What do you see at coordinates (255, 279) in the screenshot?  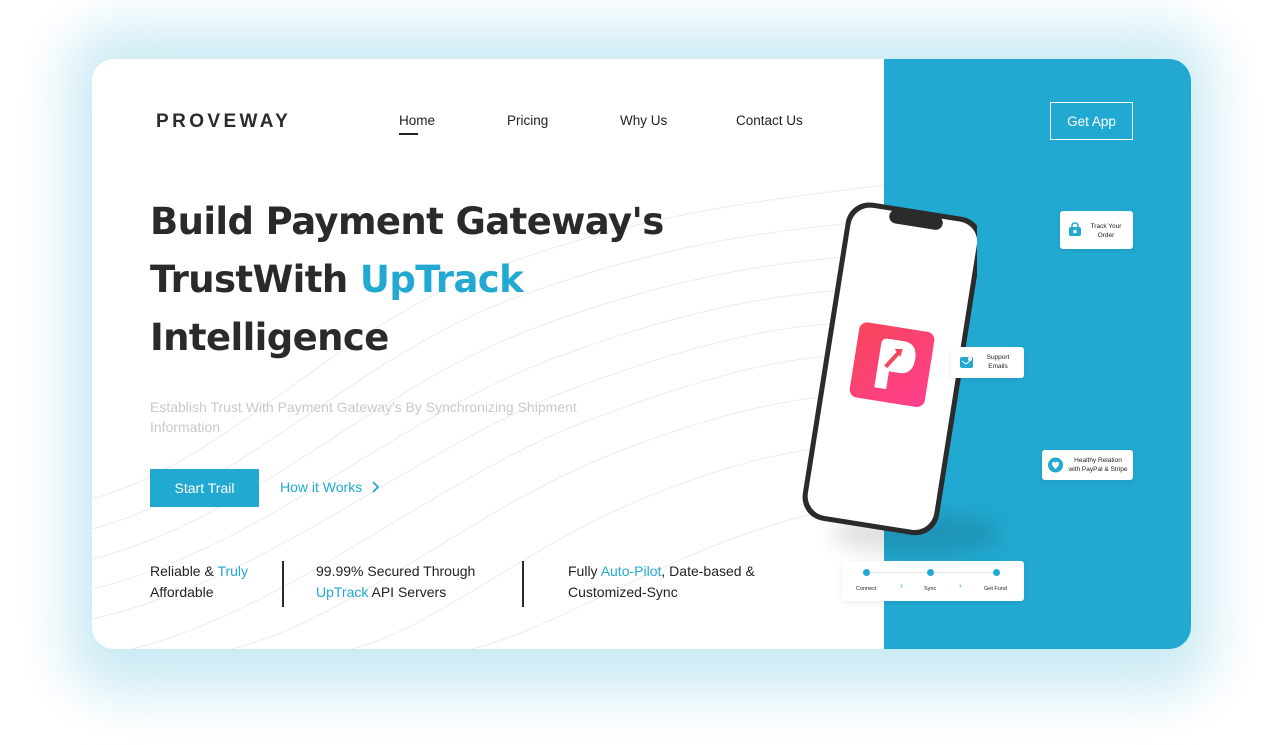 I see `headline-trust: TrustWith` at bounding box center [255, 279].